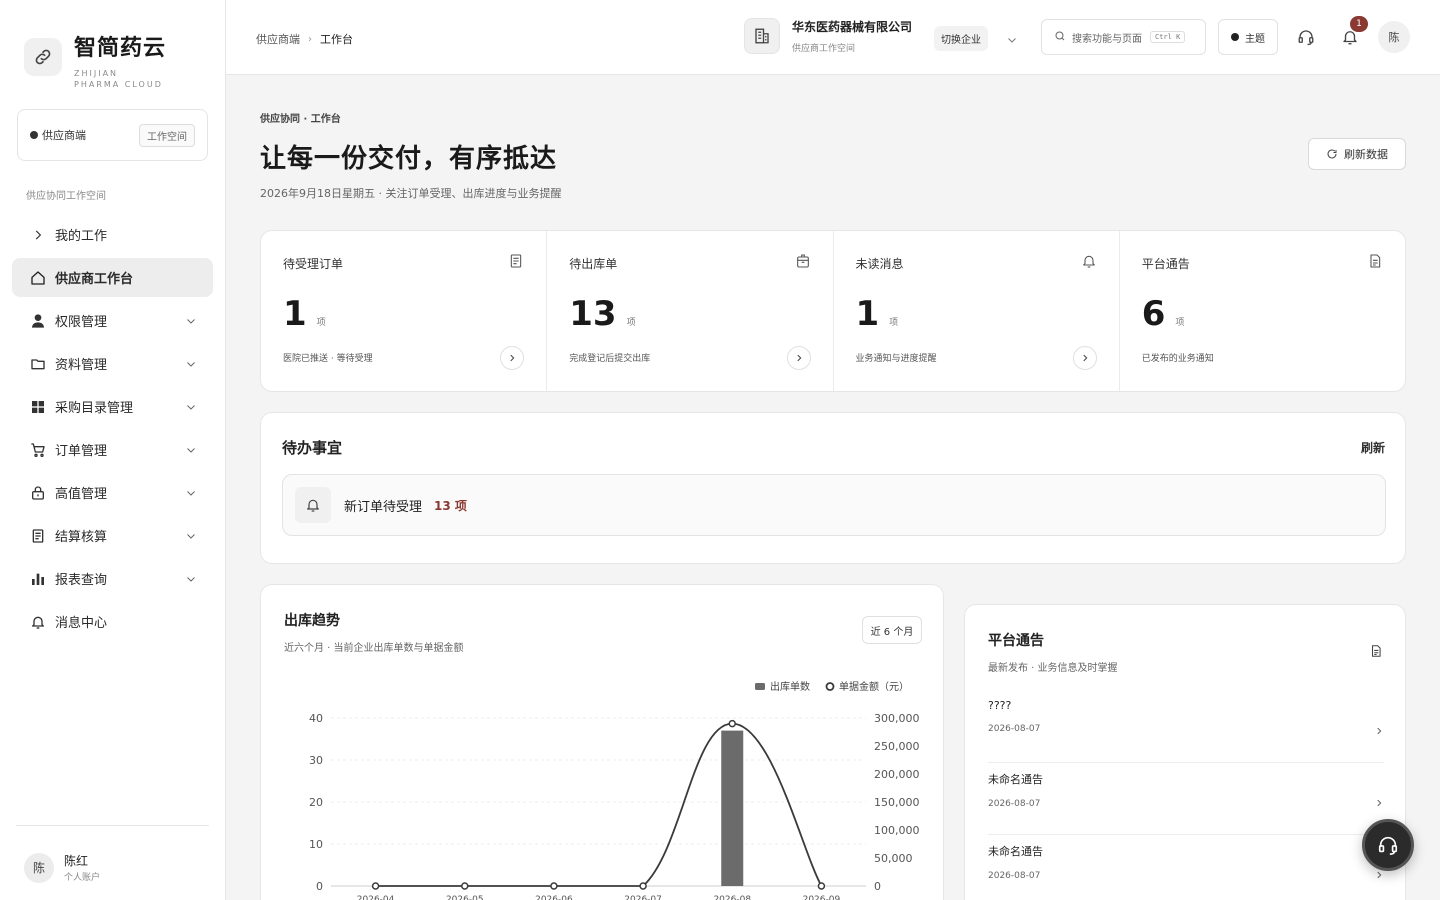 The width and height of the screenshot is (1440, 900). What do you see at coordinates (593, 314) in the screenshot?
I see `stat-value: 13` at bounding box center [593, 314].